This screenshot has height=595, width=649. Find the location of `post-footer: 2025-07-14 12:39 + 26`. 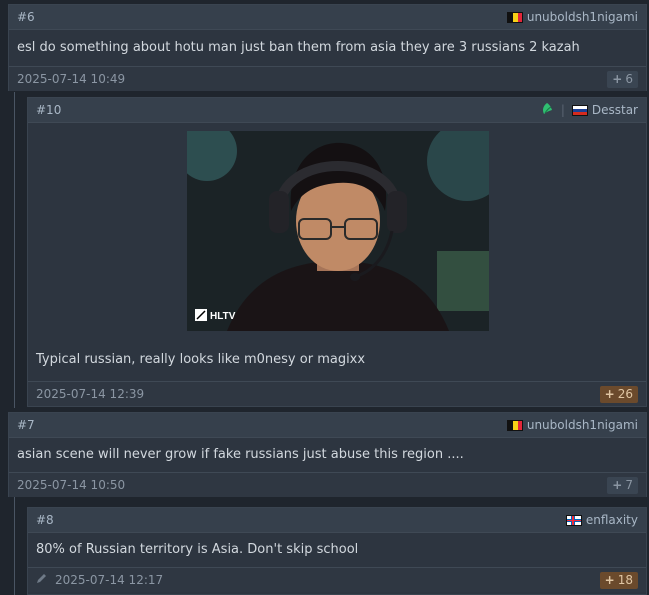

post-footer: 2025-07-14 12:39 + 26 is located at coordinates (337, 393).